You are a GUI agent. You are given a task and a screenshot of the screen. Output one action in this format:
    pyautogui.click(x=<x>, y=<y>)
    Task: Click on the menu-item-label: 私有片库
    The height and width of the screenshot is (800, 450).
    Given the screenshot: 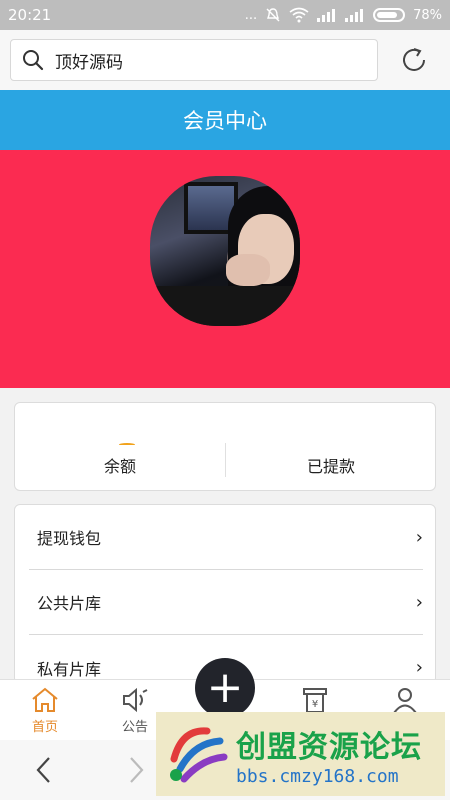 What is the action you would take?
    pyautogui.click(x=69, y=669)
    